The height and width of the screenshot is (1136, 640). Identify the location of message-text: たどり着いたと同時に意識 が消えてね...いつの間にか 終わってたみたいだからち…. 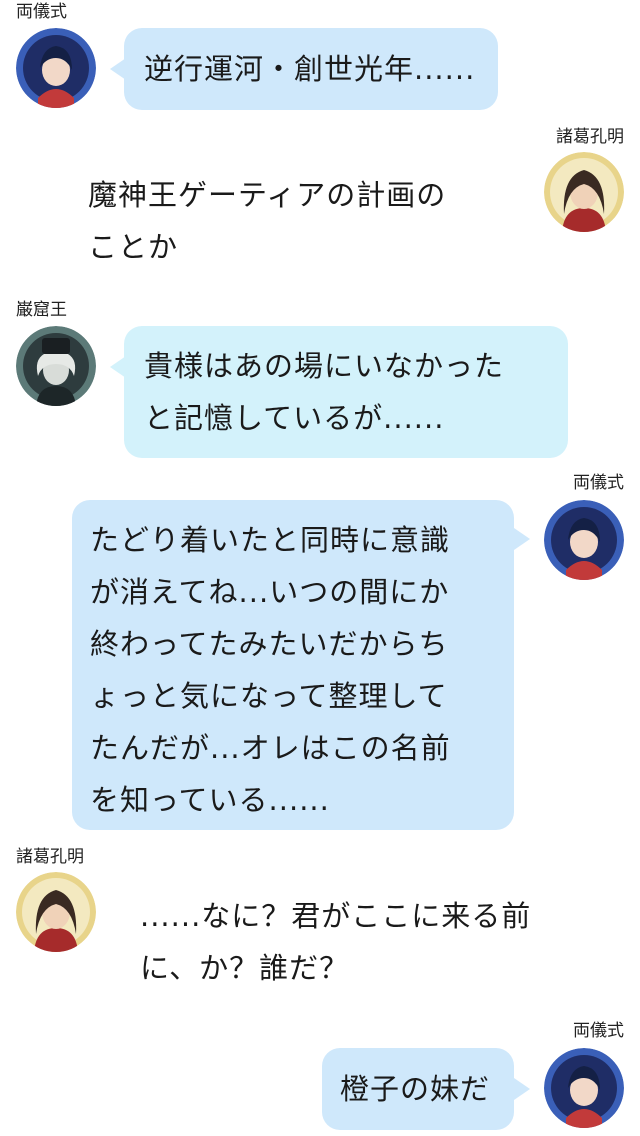
(270, 670).